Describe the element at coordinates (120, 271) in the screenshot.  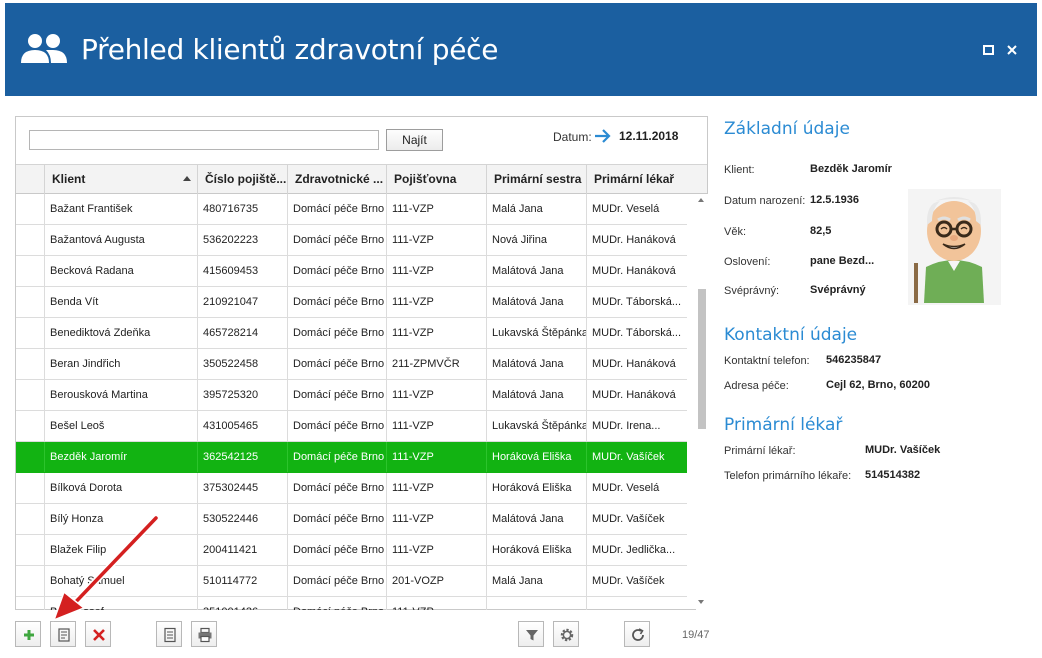
I see `table-cell: Becková Radana` at that location.